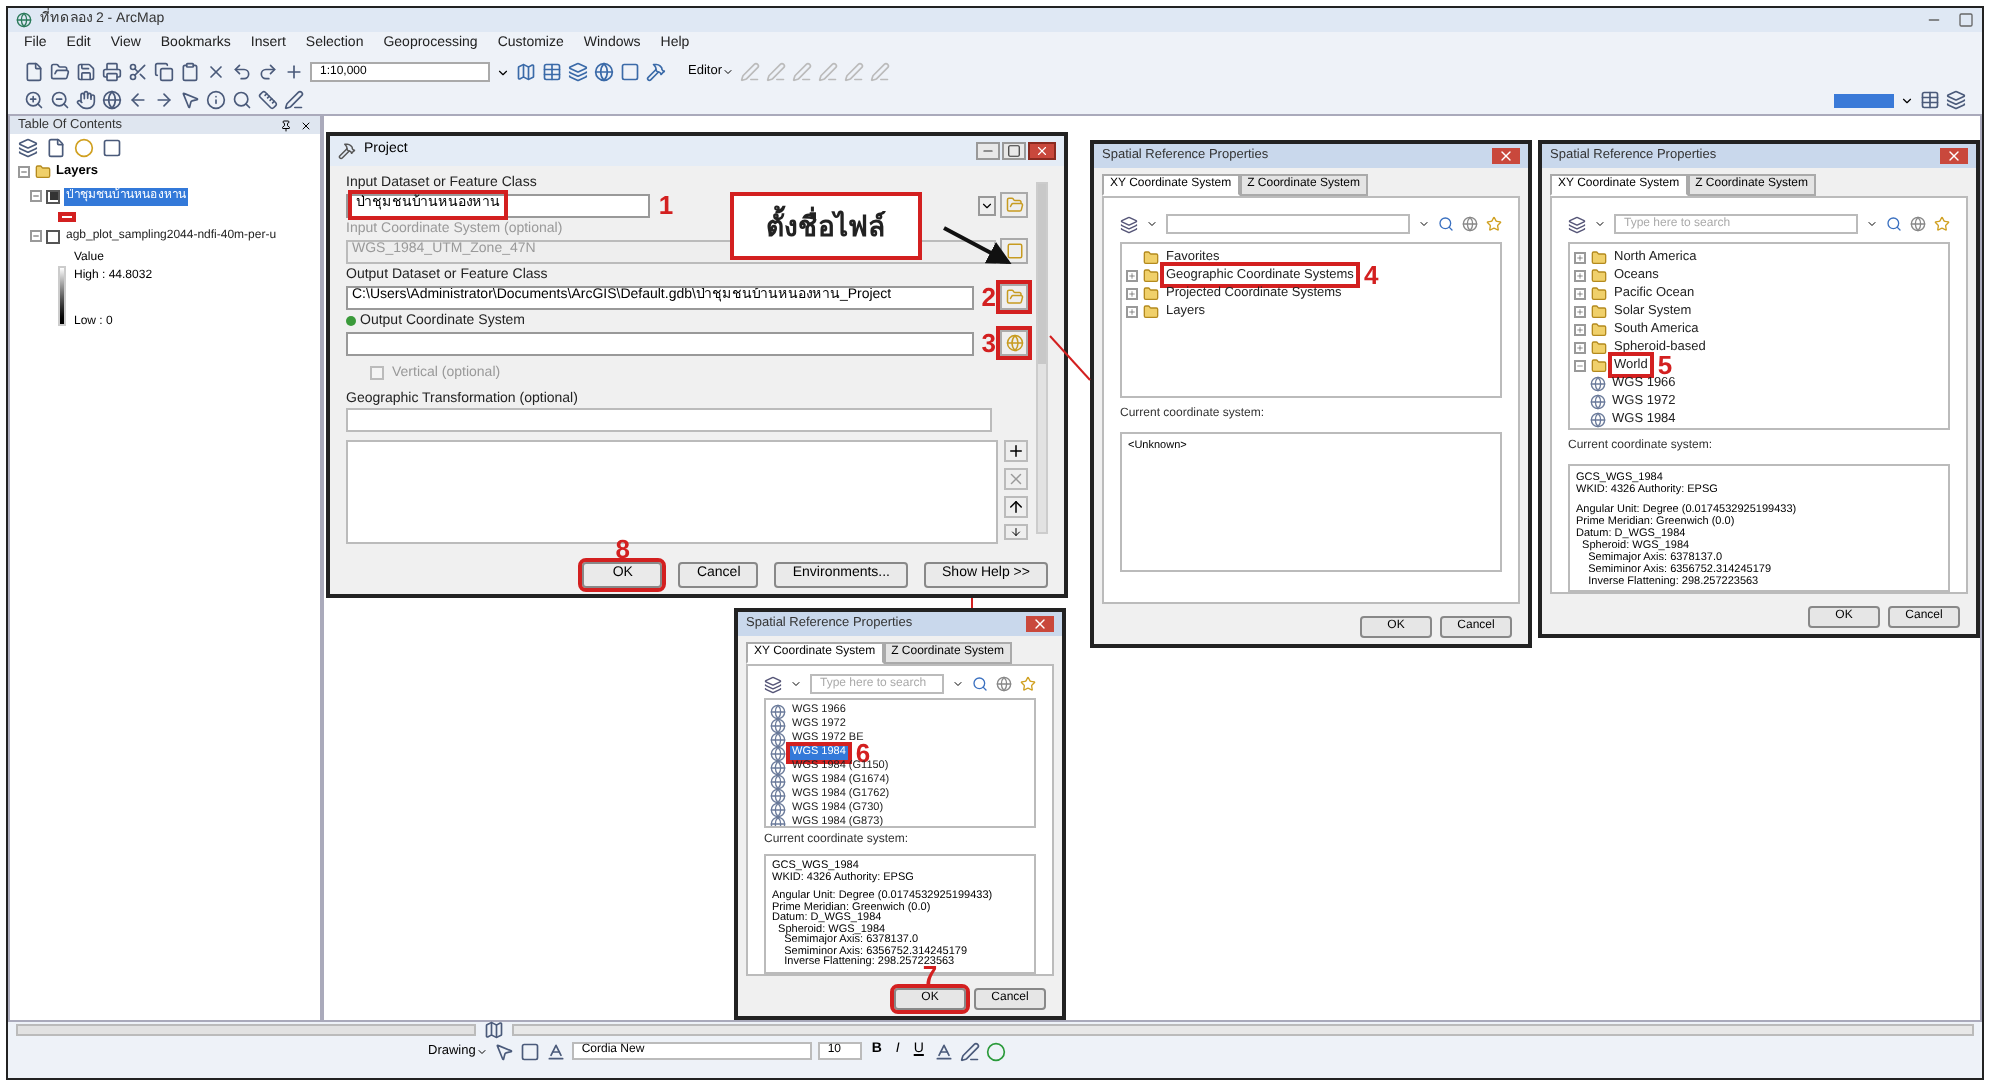  Describe the element at coordinates (86, 72) in the screenshot. I see `save-icon` at that location.